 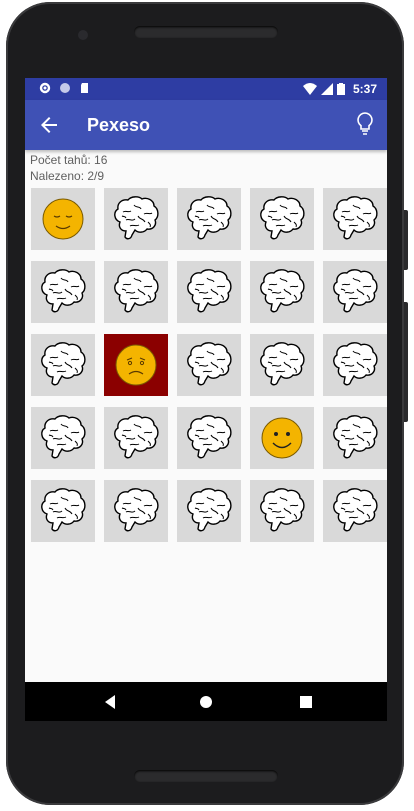 What do you see at coordinates (206, 776) in the screenshot?
I see `bottom-speaker` at bounding box center [206, 776].